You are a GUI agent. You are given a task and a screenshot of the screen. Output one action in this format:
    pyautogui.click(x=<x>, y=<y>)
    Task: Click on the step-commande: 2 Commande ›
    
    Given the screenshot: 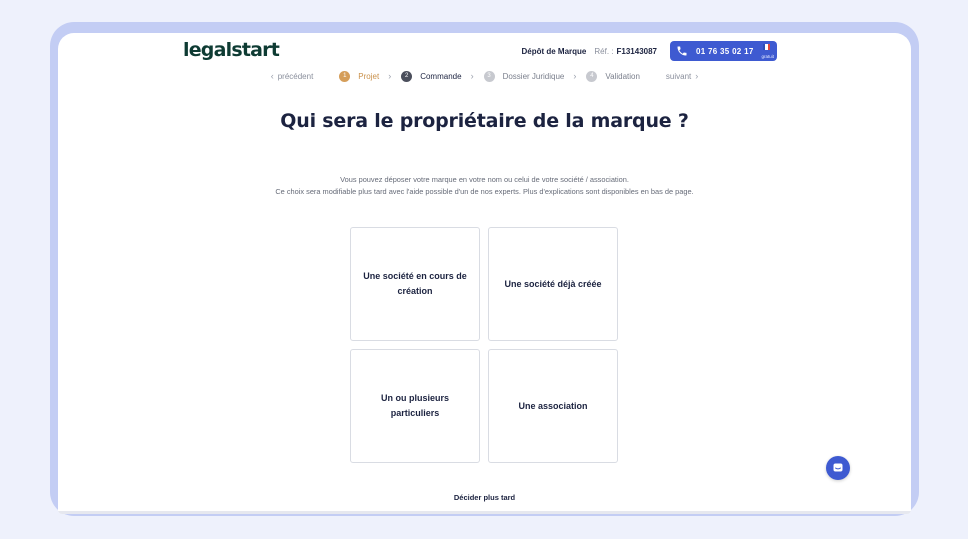 What is the action you would take?
    pyautogui.click(x=437, y=76)
    